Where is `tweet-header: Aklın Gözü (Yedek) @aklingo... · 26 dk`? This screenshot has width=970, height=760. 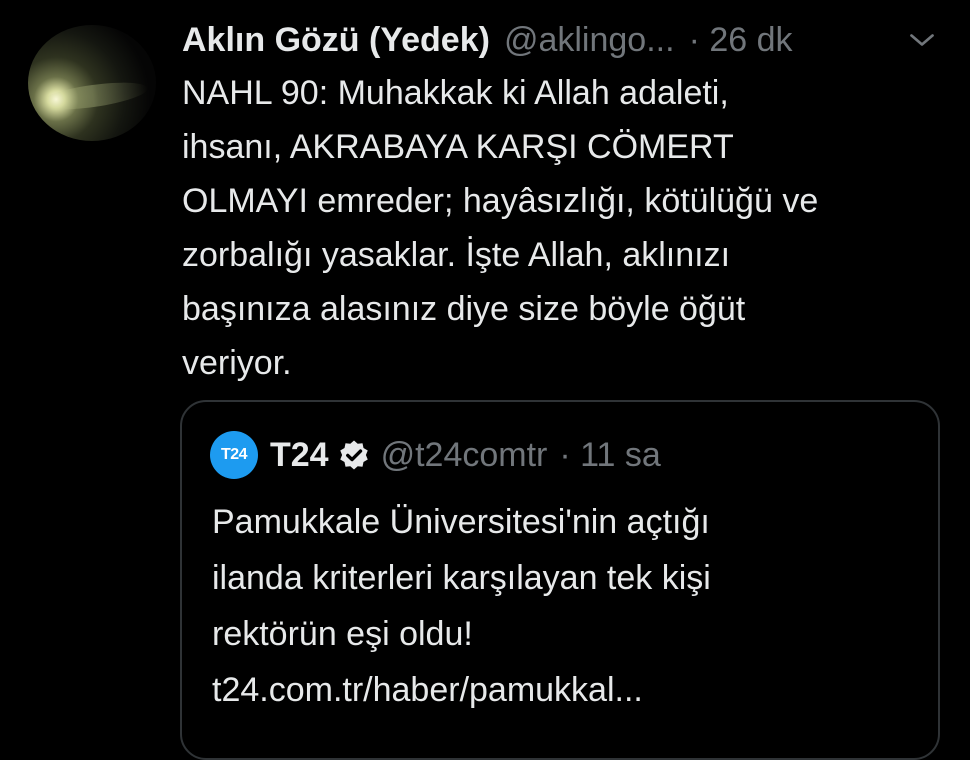
tweet-header: Aklın Gözü (Yedek) @aklingo... · 26 dk is located at coordinates (561, 40).